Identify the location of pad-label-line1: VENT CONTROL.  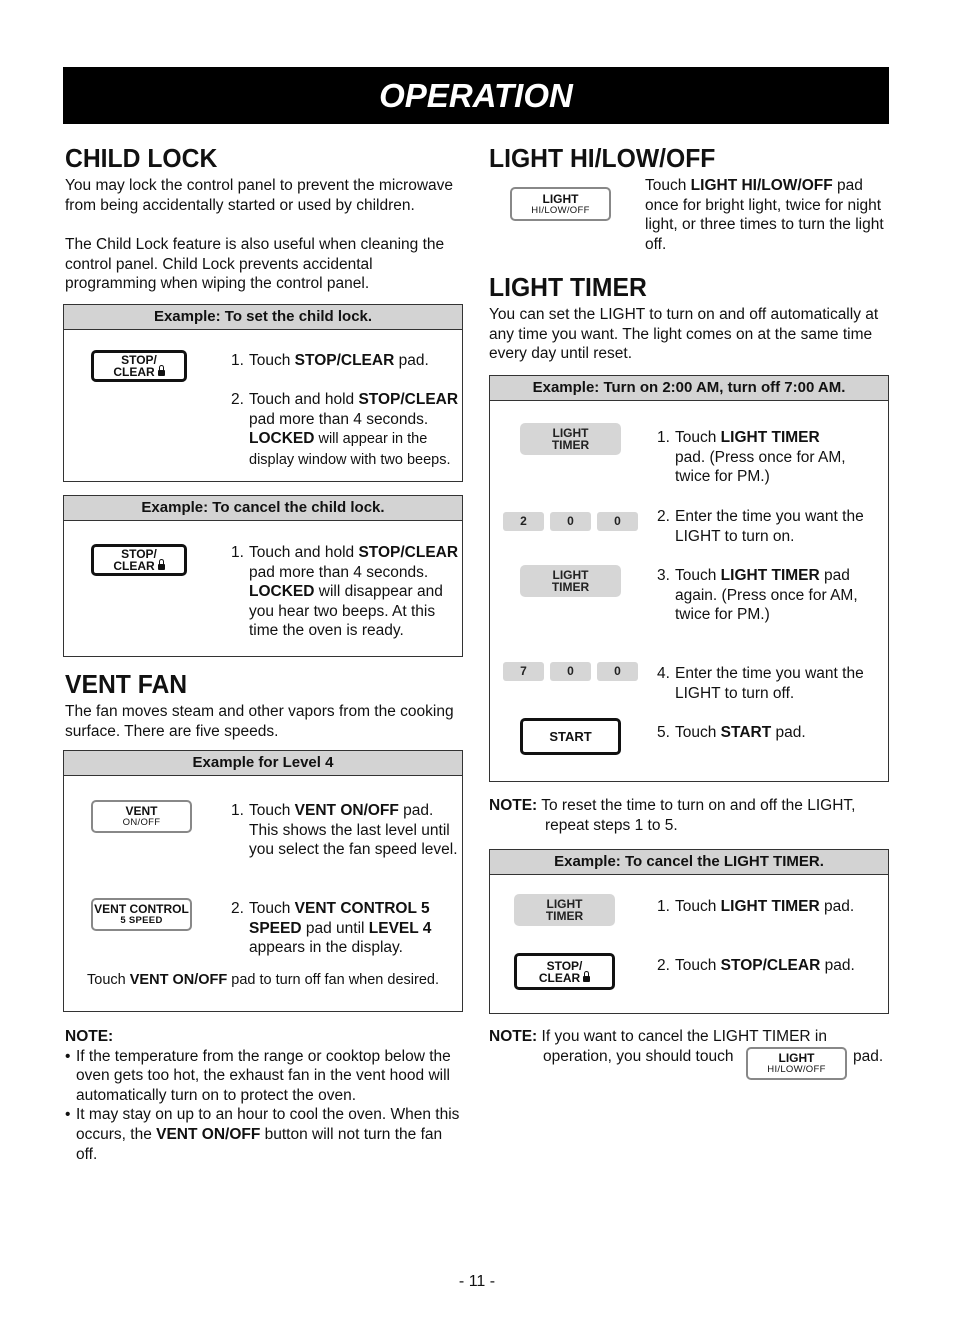
(141, 909).